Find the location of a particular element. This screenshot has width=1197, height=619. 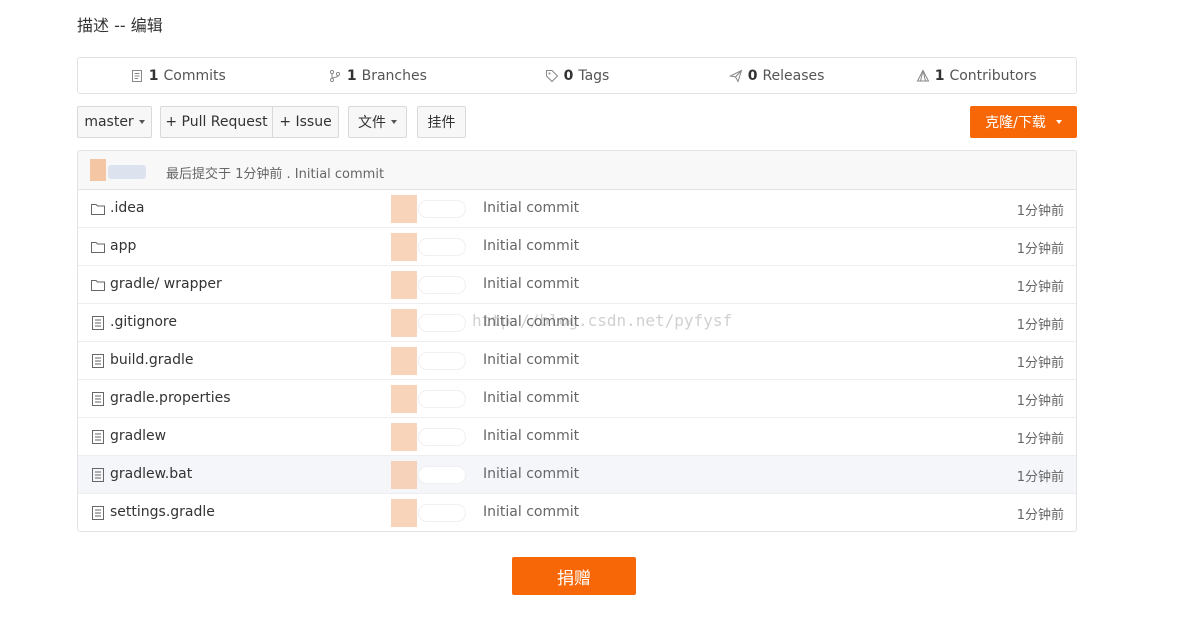

pull-request-button: + Pull Request is located at coordinates (216, 122).